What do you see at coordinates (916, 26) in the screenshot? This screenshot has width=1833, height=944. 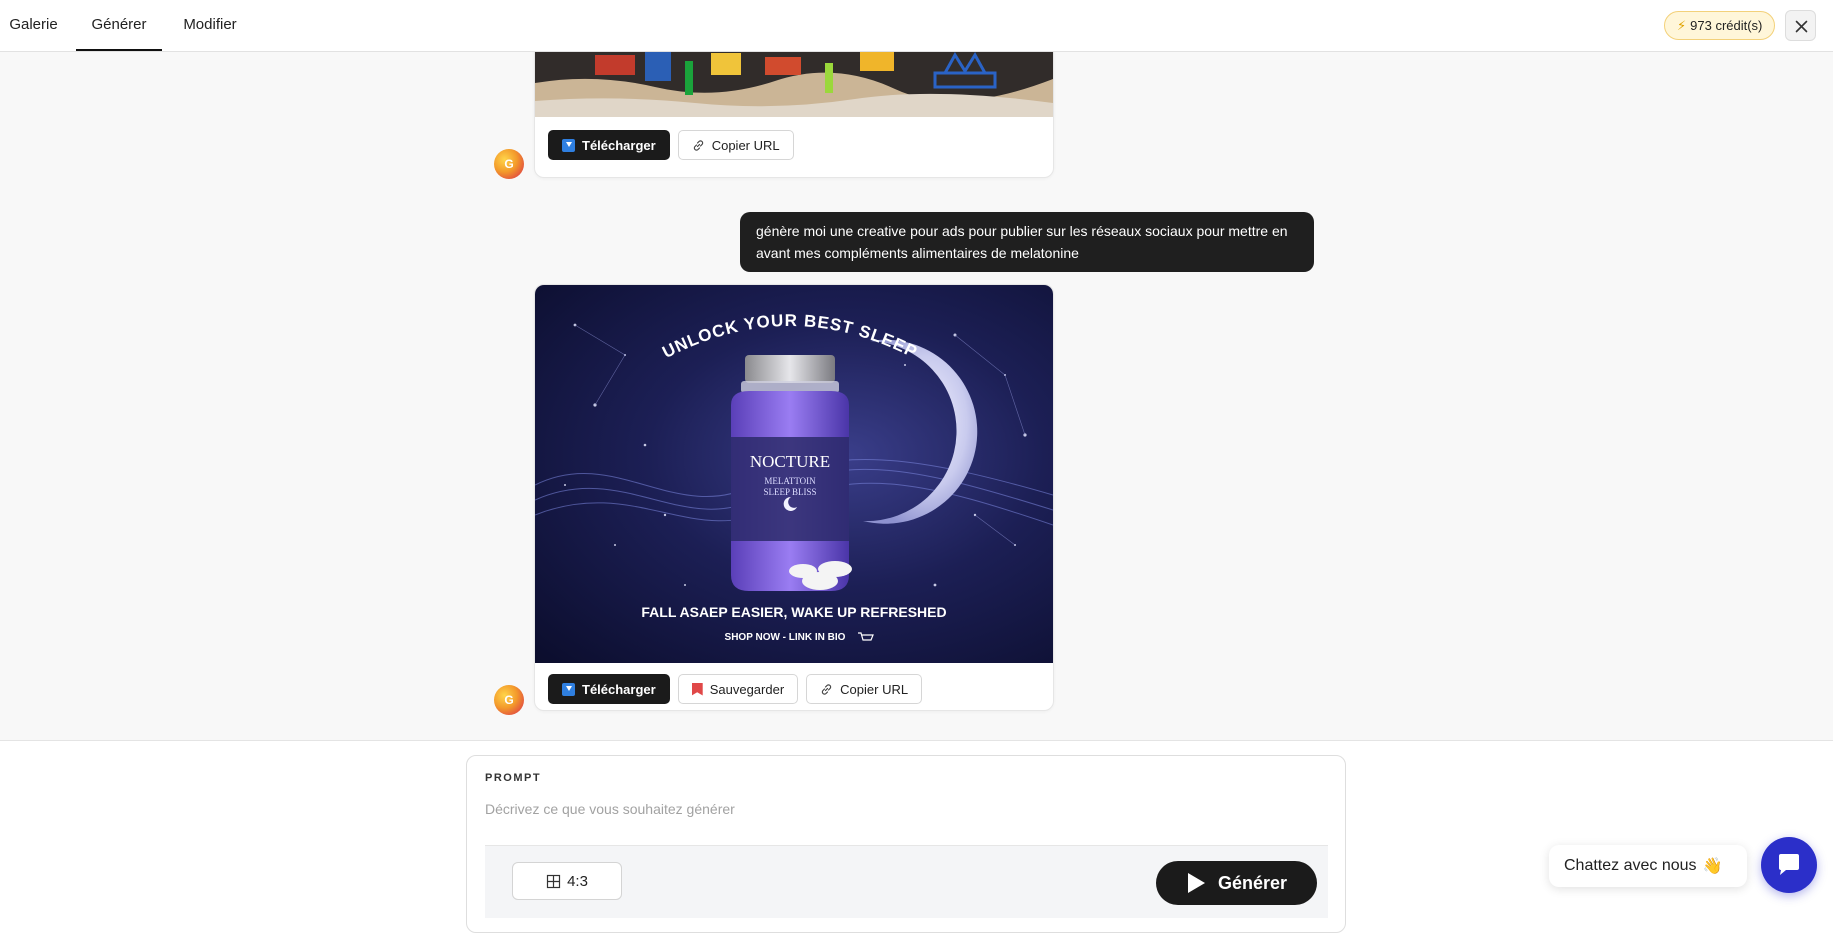 I see `top-nav: Galerie Générer Modifier ⚡ 973 crédit(s)` at bounding box center [916, 26].